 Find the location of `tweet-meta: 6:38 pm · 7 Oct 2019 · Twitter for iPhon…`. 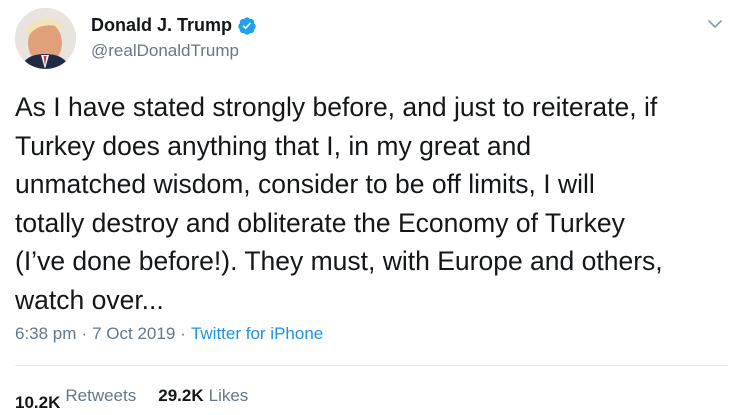

tweet-meta: 6:38 pm · 7 Oct 2019 · Twitter for iPhon… is located at coordinates (169, 334).